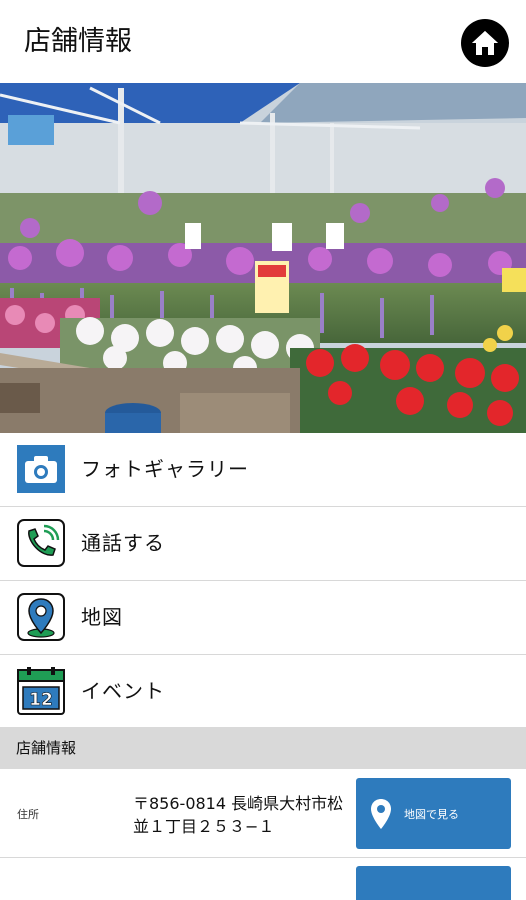  I want to click on menu-label-event: イベント, so click(123, 691).